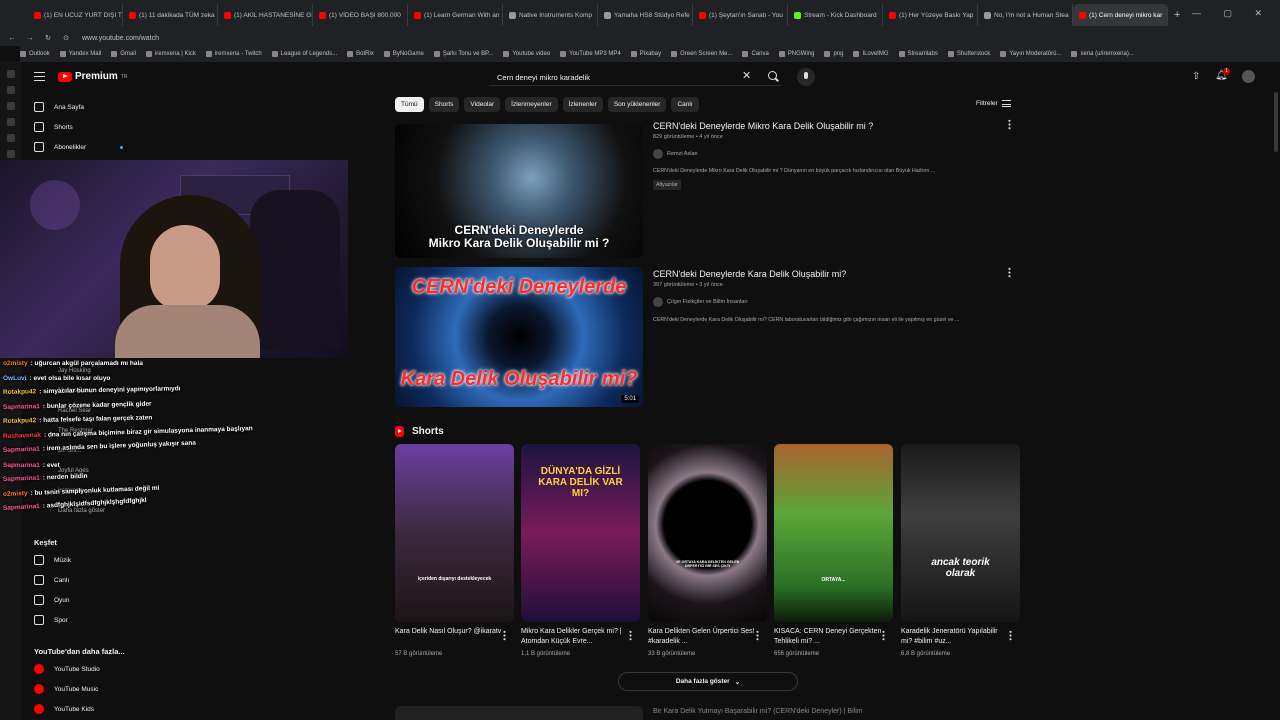 The height and width of the screenshot is (720, 1280). Describe the element at coordinates (531, 104) in the screenshot. I see `chip-unwatched: İzlenmeyenler` at that location.